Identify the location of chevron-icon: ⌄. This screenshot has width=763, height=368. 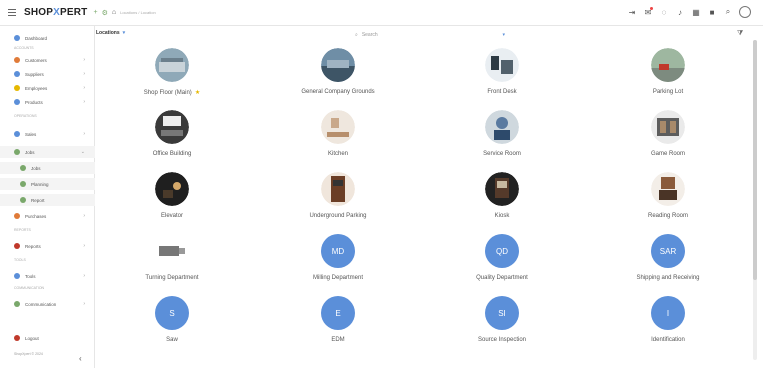
(82, 152).